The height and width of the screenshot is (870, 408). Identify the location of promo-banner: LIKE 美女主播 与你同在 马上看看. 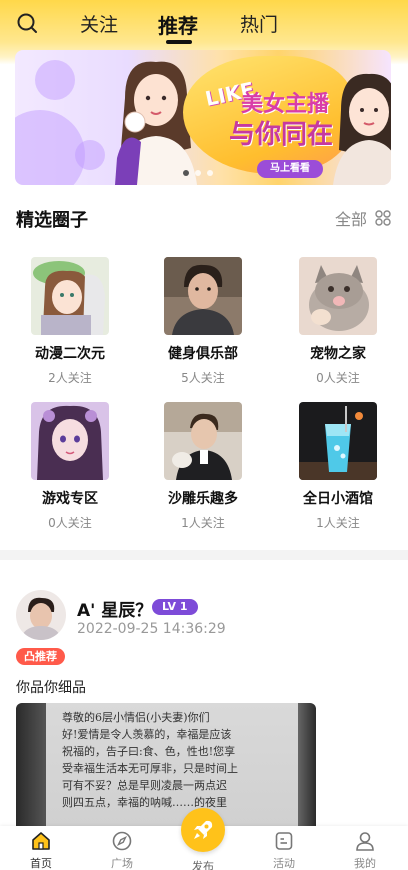
(203, 117).